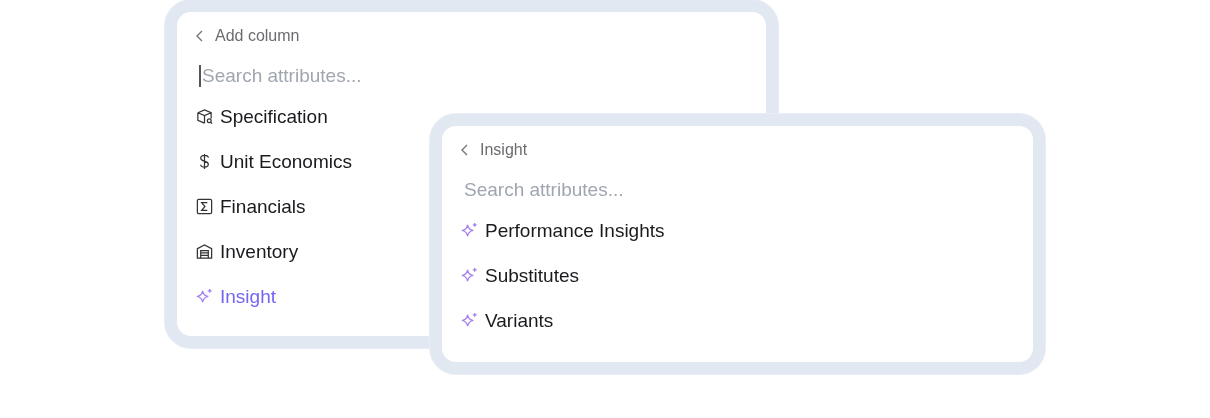 Image resolution: width=1210 pixels, height=418 pixels. What do you see at coordinates (204, 206) in the screenshot?
I see `sigma-icon` at bounding box center [204, 206].